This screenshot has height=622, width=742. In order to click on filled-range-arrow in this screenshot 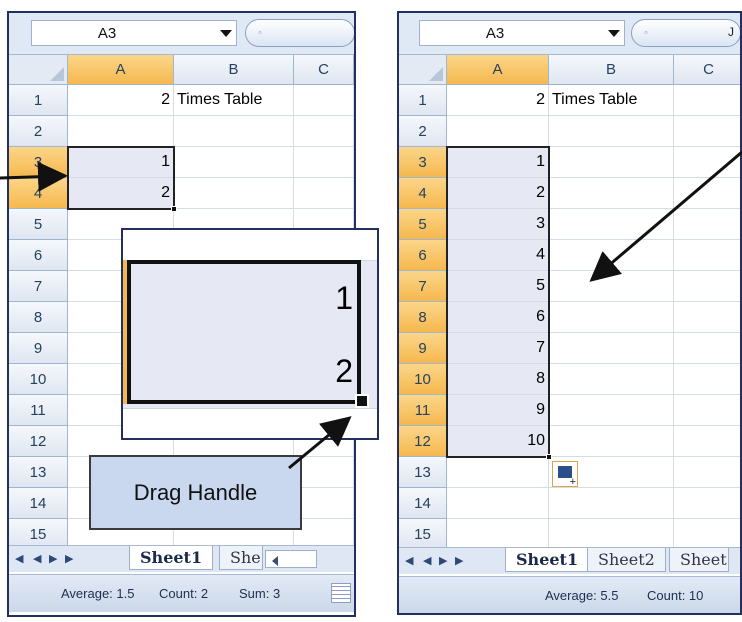, I will do `click(665, 216)`.